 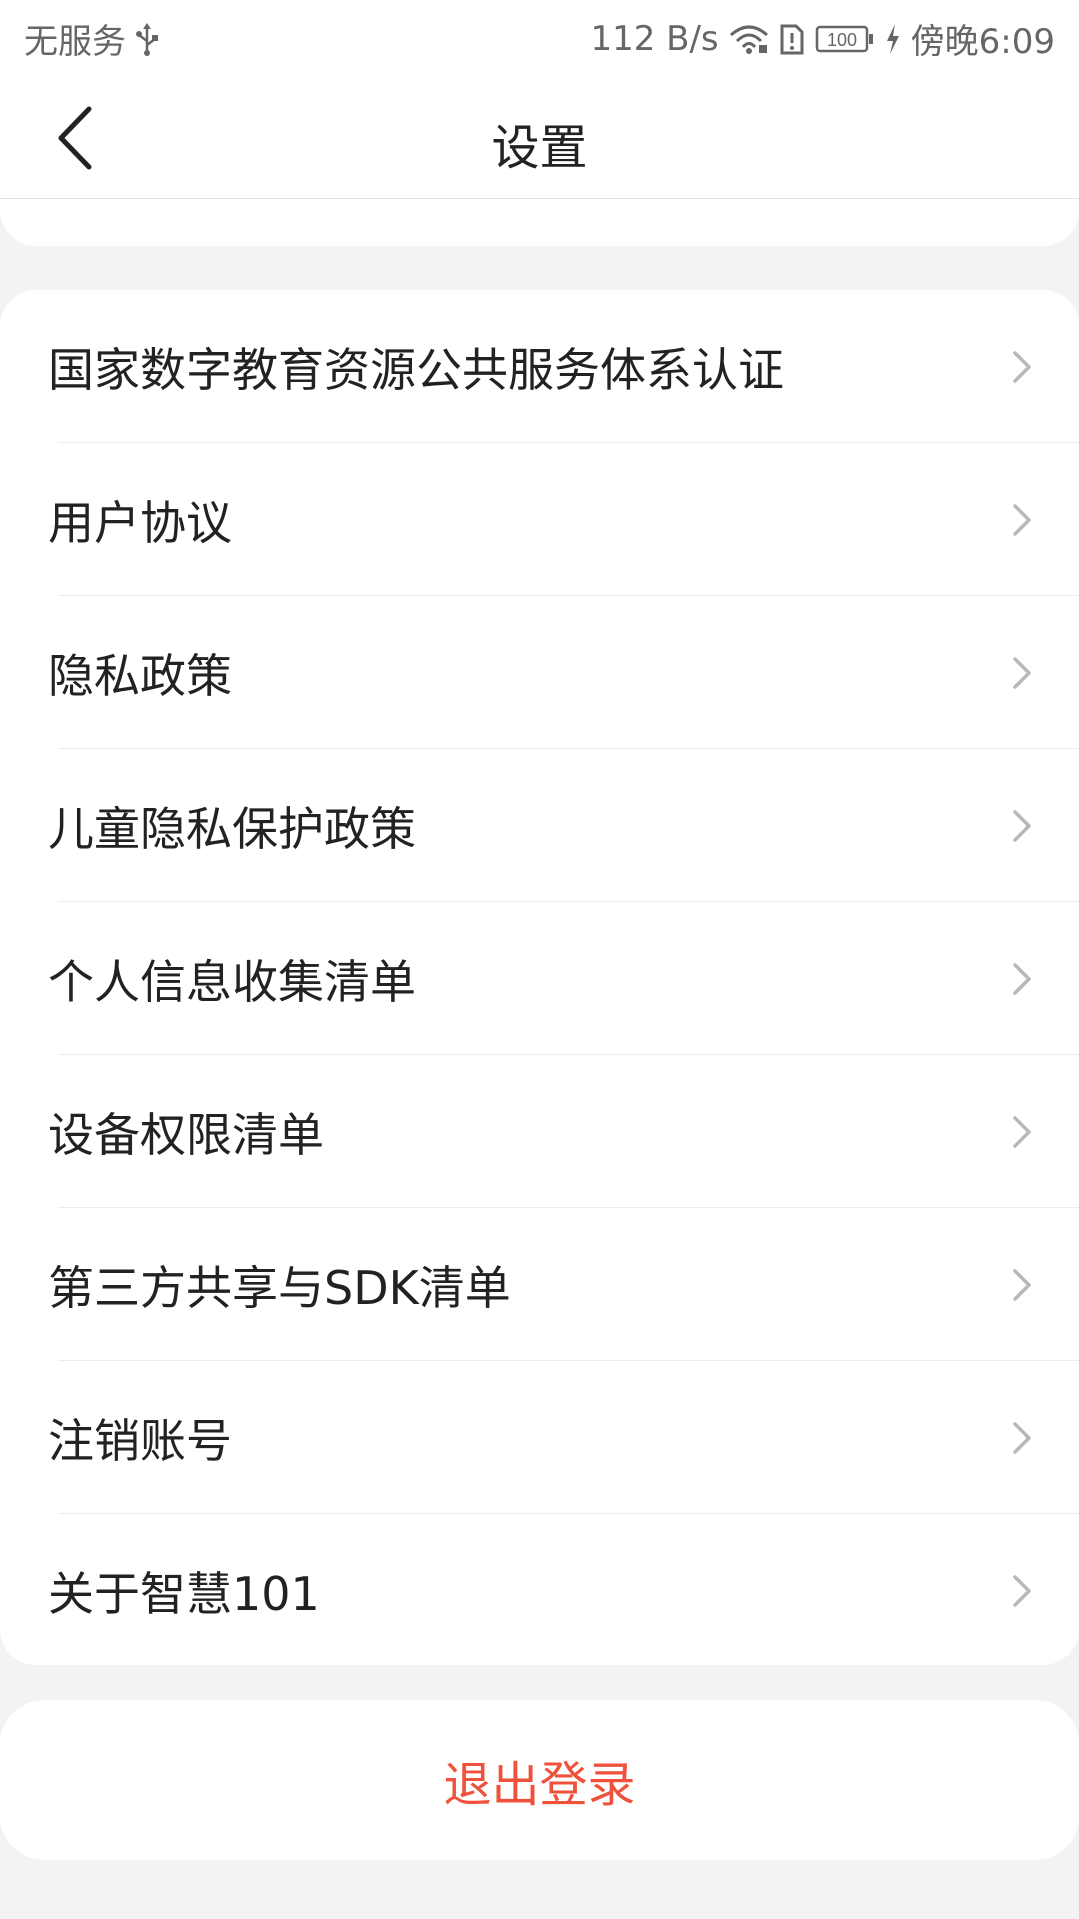 I want to click on top-nav-bar: 设置, so click(x=539, y=138).